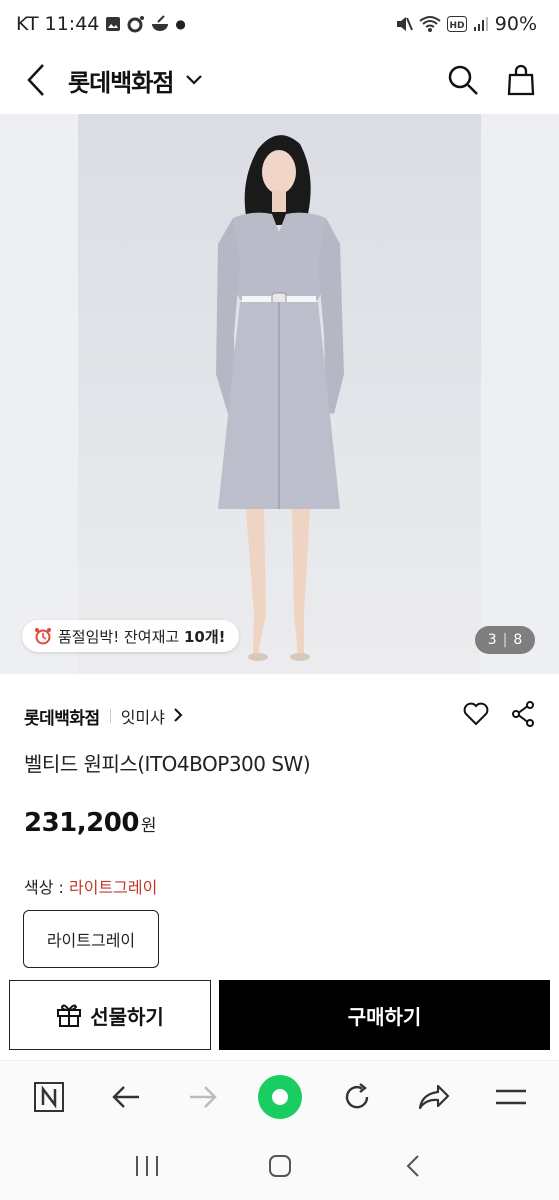  Describe the element at coordinates (47, 887) in the screenshot. I see `color-label: 색상 :` at that location.